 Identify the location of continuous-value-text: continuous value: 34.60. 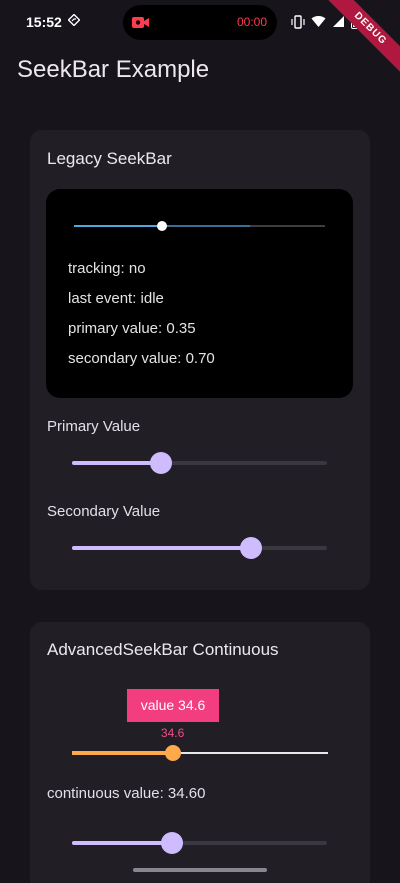
(126, 793).